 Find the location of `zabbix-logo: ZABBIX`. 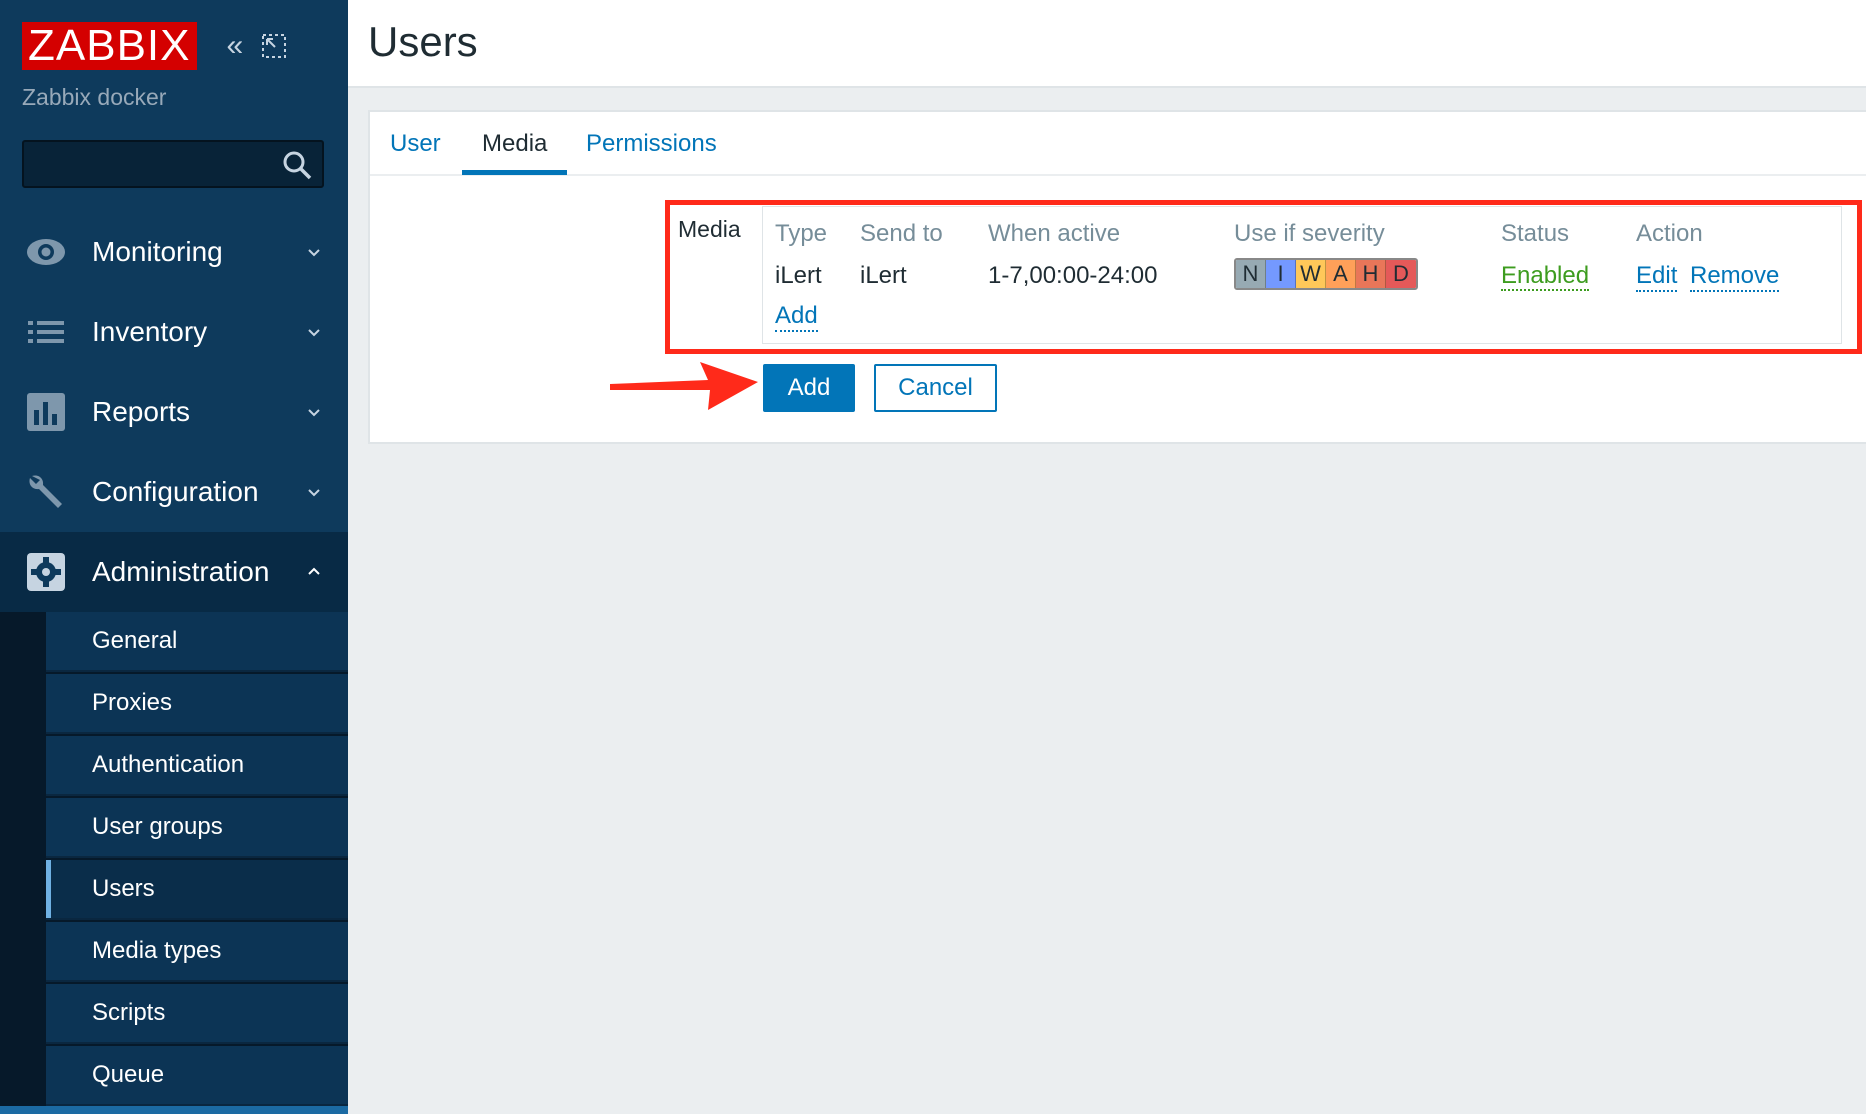

zabbix-logo: ZABBIX is located at coordinates (109, 46).